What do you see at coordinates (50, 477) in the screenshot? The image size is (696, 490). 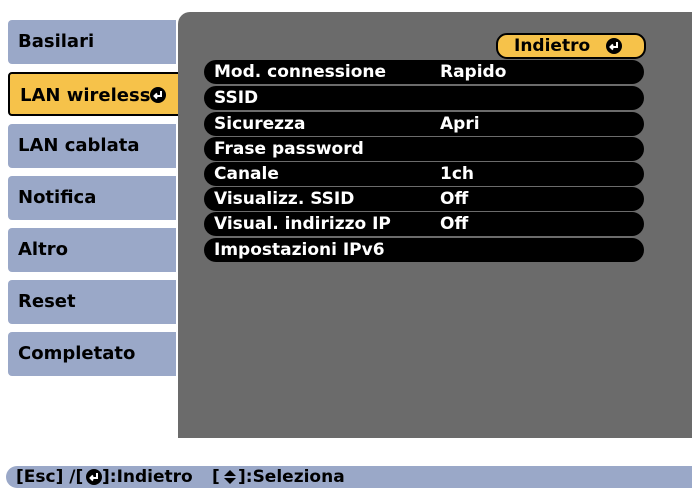 I see `help-text-esc: [Esc] /[` at bounding box center [50, 477].